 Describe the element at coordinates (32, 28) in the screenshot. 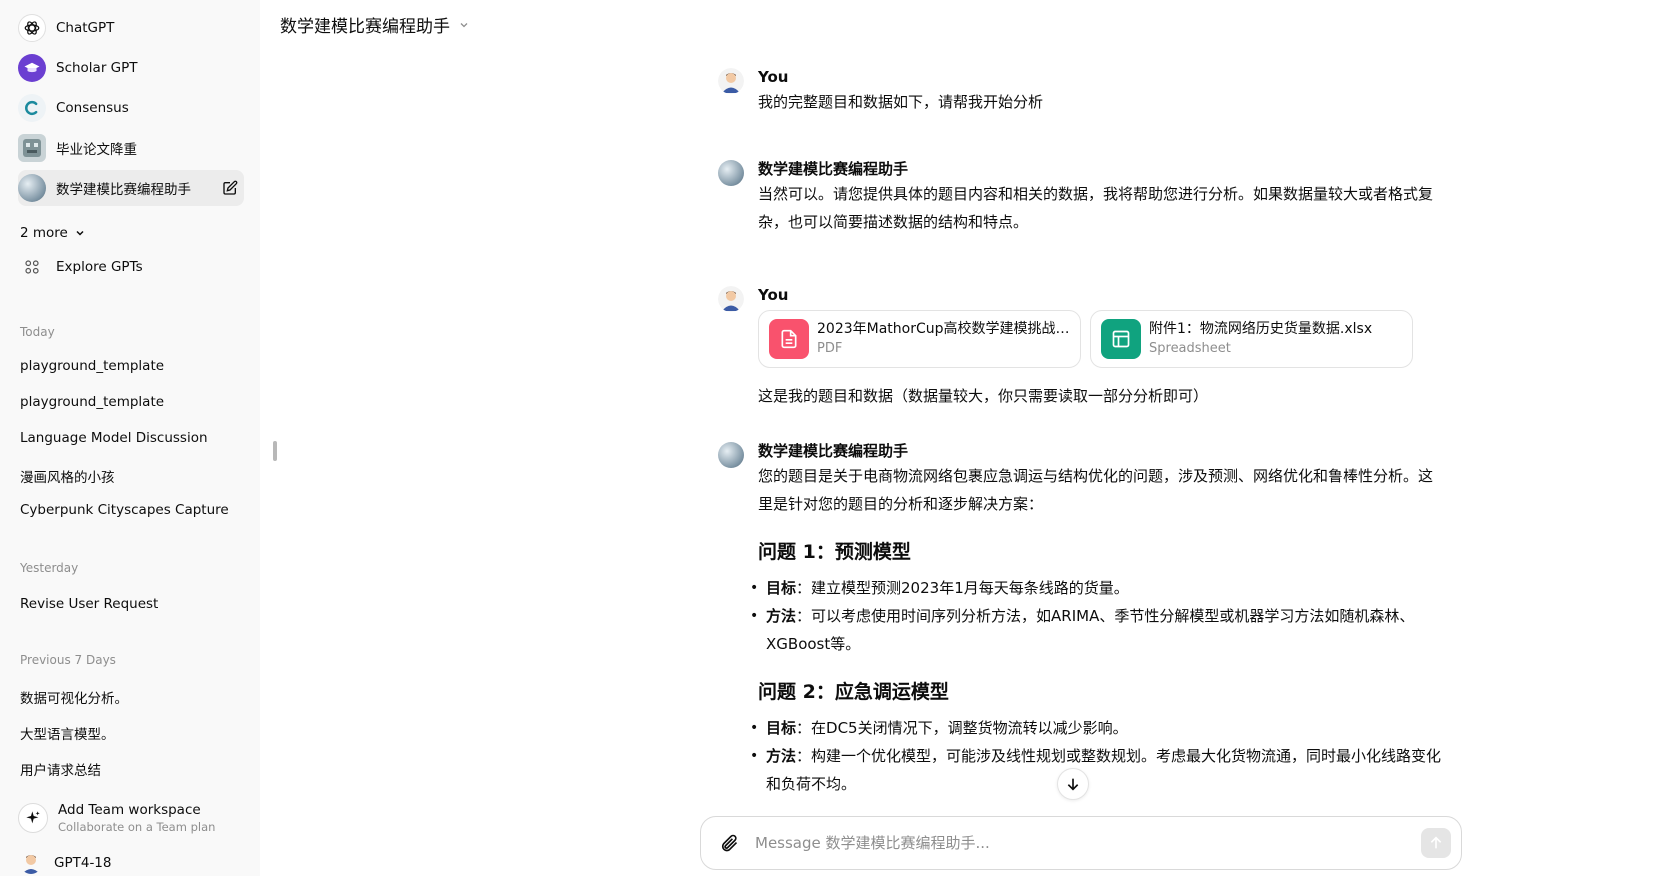

I see `openai-logo-icon` at that location.